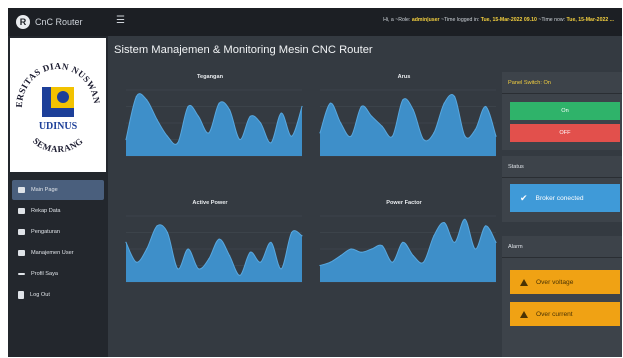 This screenshot has width=623, height=358. What do you see at coordinates (58, 253) in the screenshot?
I see `sidebar-item-manajemen-user: Manajemen User` at bounding box center [58, 253].